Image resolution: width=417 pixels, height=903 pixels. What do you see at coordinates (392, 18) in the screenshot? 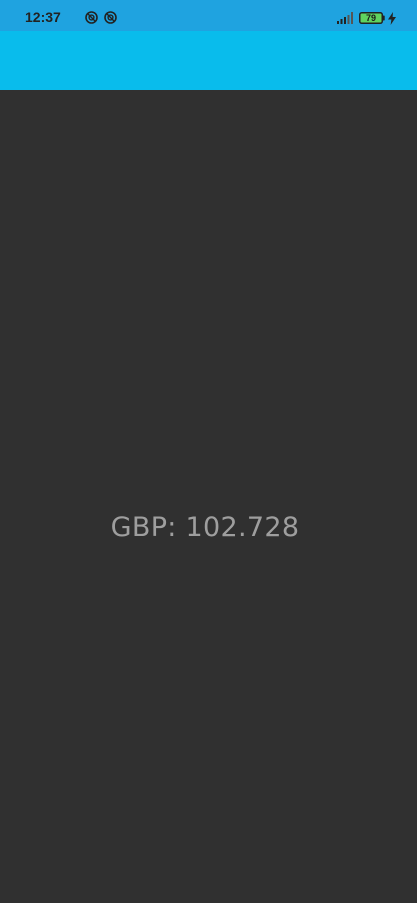
I see `charging-bolt-icon` at bounding box center [392, 18].